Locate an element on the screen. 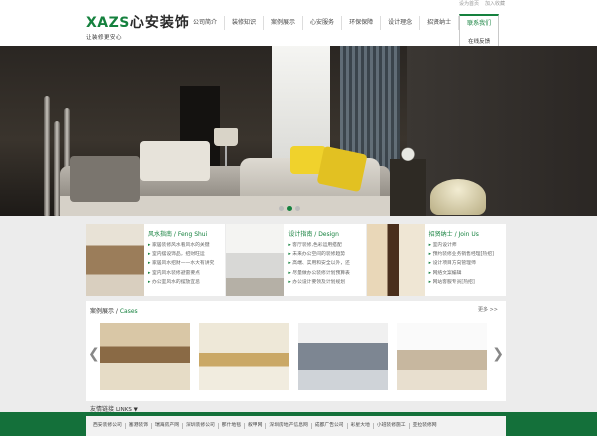 This screenshot has width=597, height=436. list-item: 设计项目方向管理师 is located at coordinates (461, 263).